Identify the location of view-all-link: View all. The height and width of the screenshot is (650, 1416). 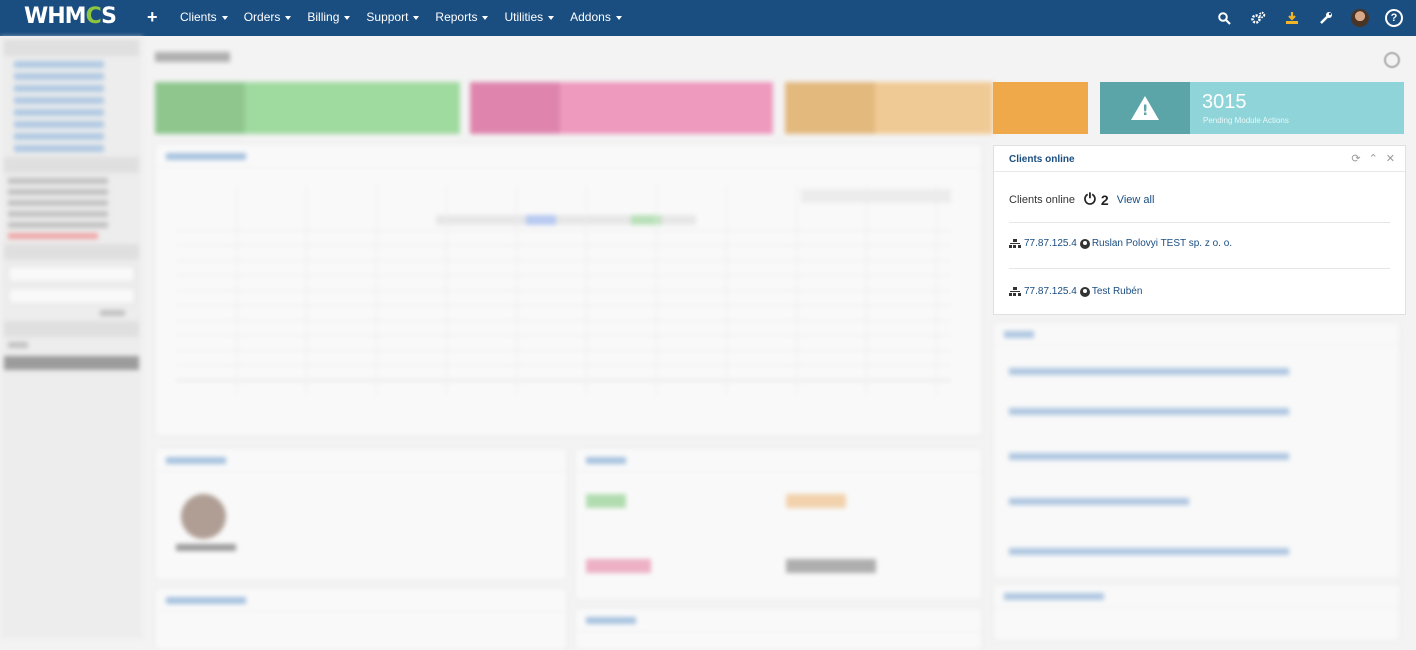
(1136, 200).